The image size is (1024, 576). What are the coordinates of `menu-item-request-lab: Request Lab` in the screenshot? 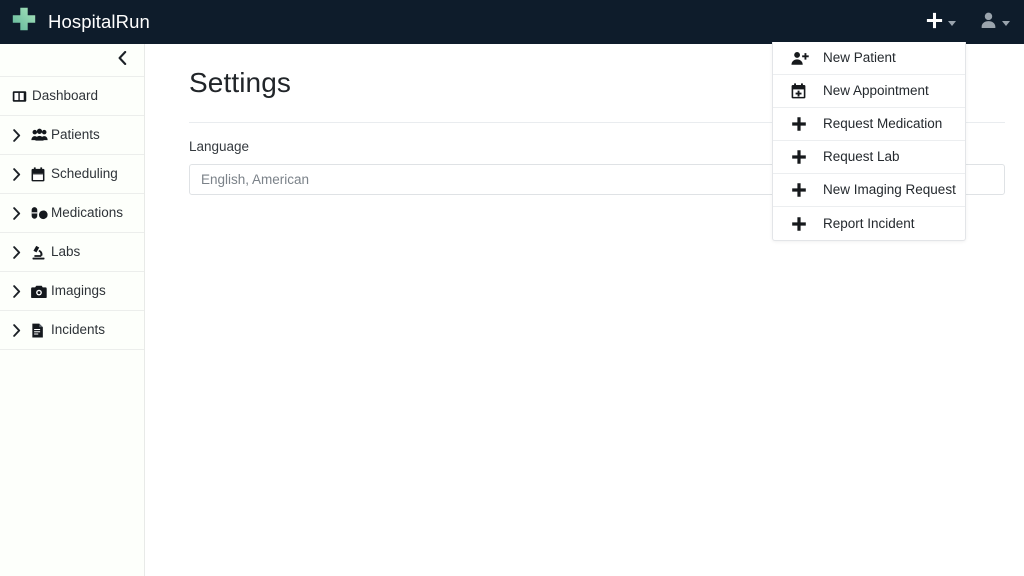 It's located at (869, 157).